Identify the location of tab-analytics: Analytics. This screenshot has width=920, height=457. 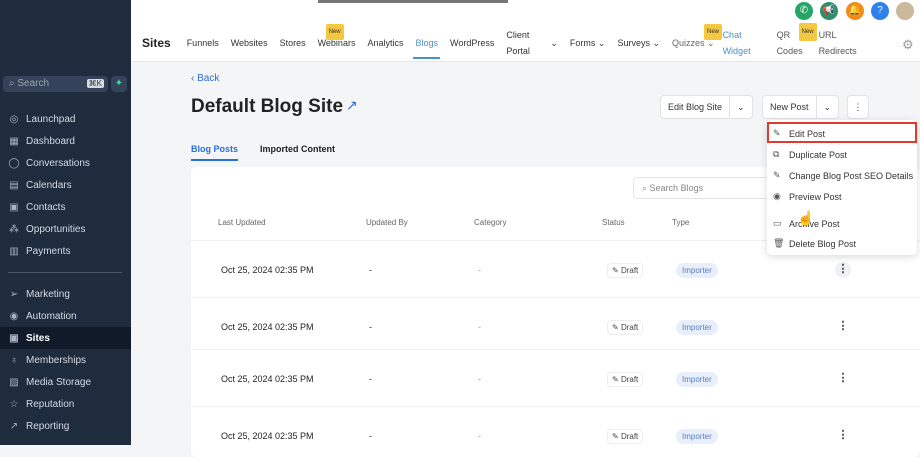
(385, 43).